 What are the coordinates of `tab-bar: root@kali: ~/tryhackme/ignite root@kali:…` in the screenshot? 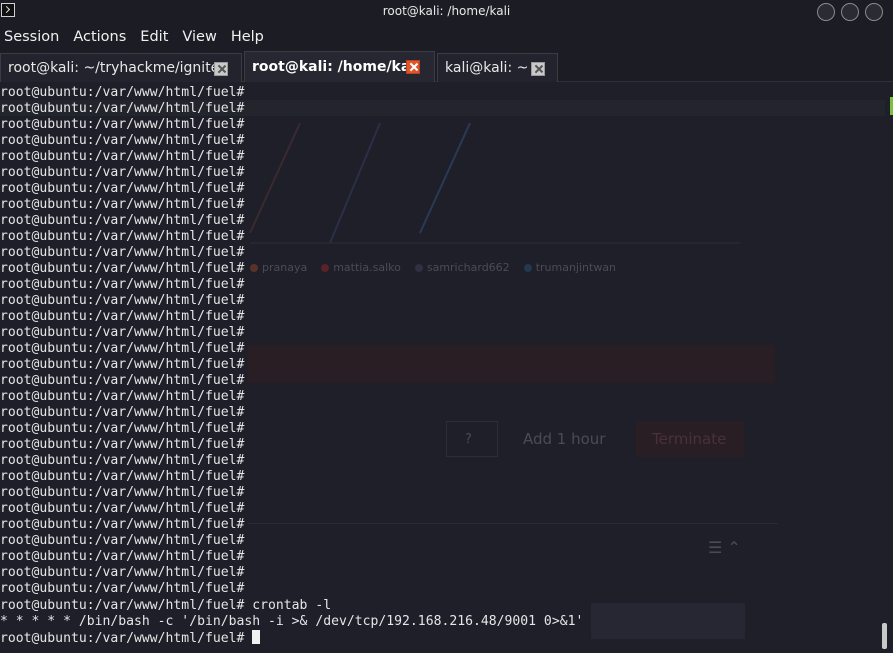 It's located at (446, 66).